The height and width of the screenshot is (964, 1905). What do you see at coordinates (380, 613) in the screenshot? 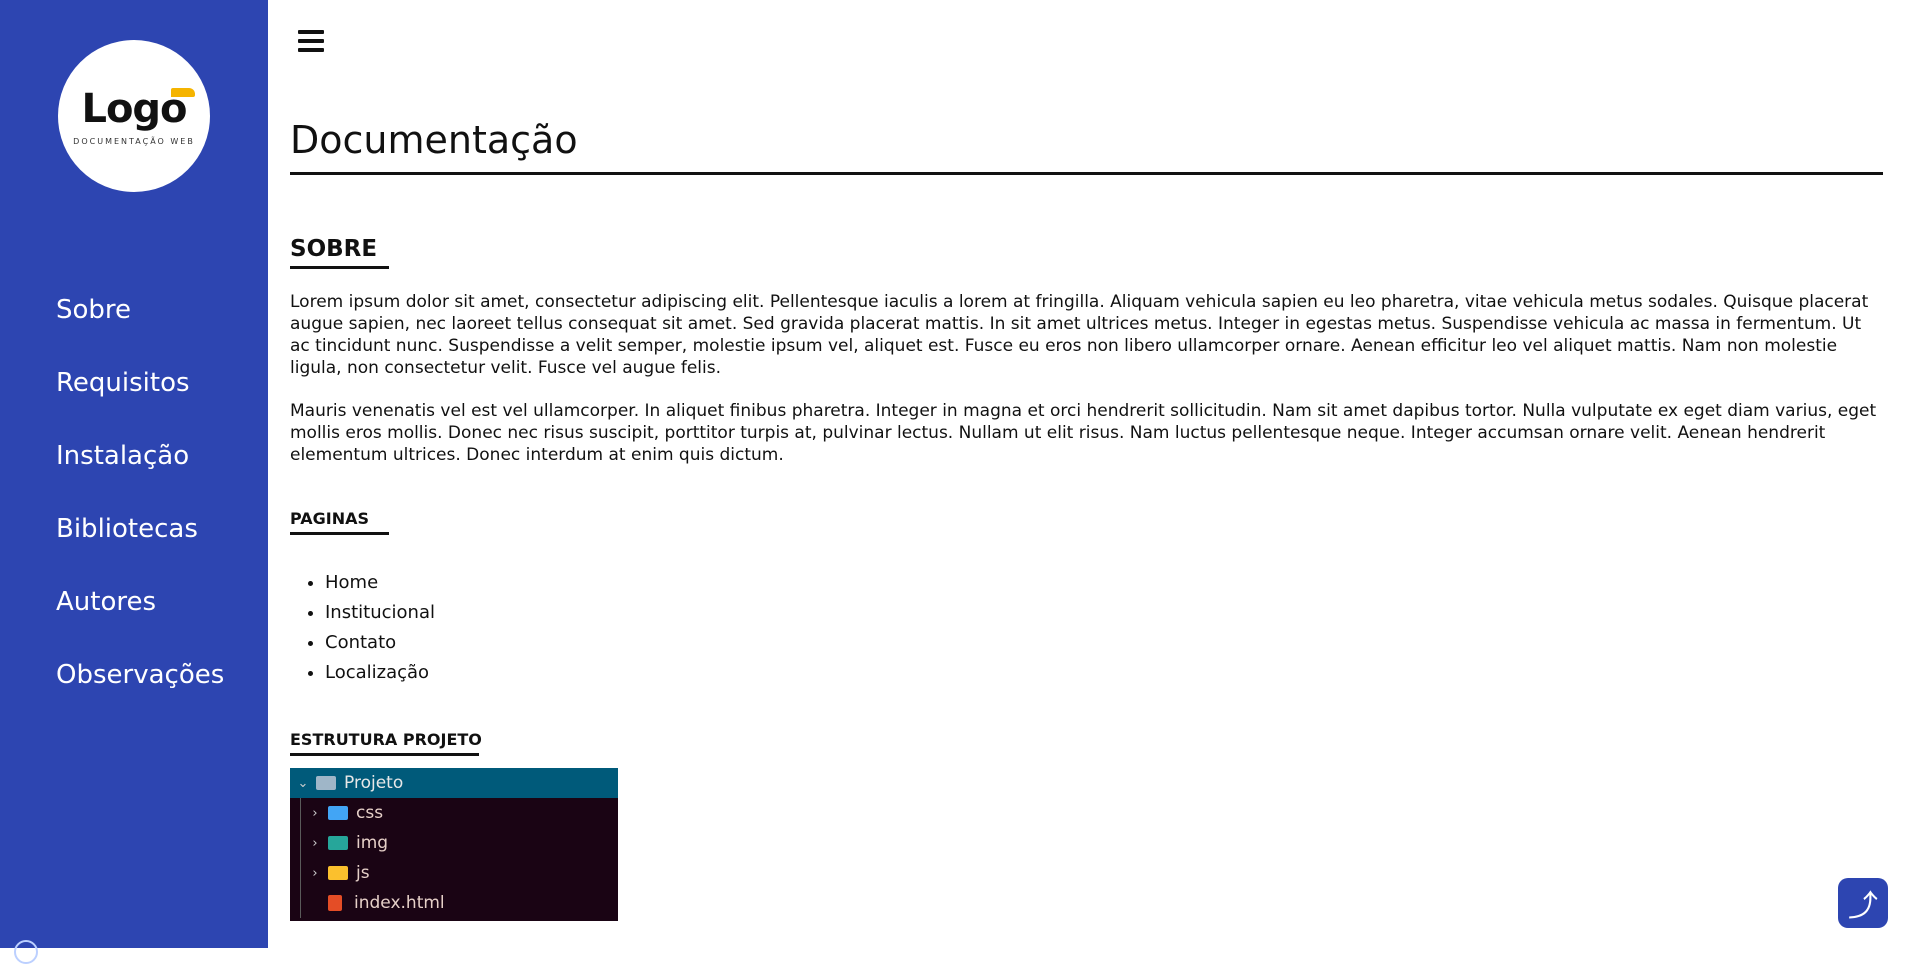
I see `list-item: Institucional` at bounding box center [380, 613].